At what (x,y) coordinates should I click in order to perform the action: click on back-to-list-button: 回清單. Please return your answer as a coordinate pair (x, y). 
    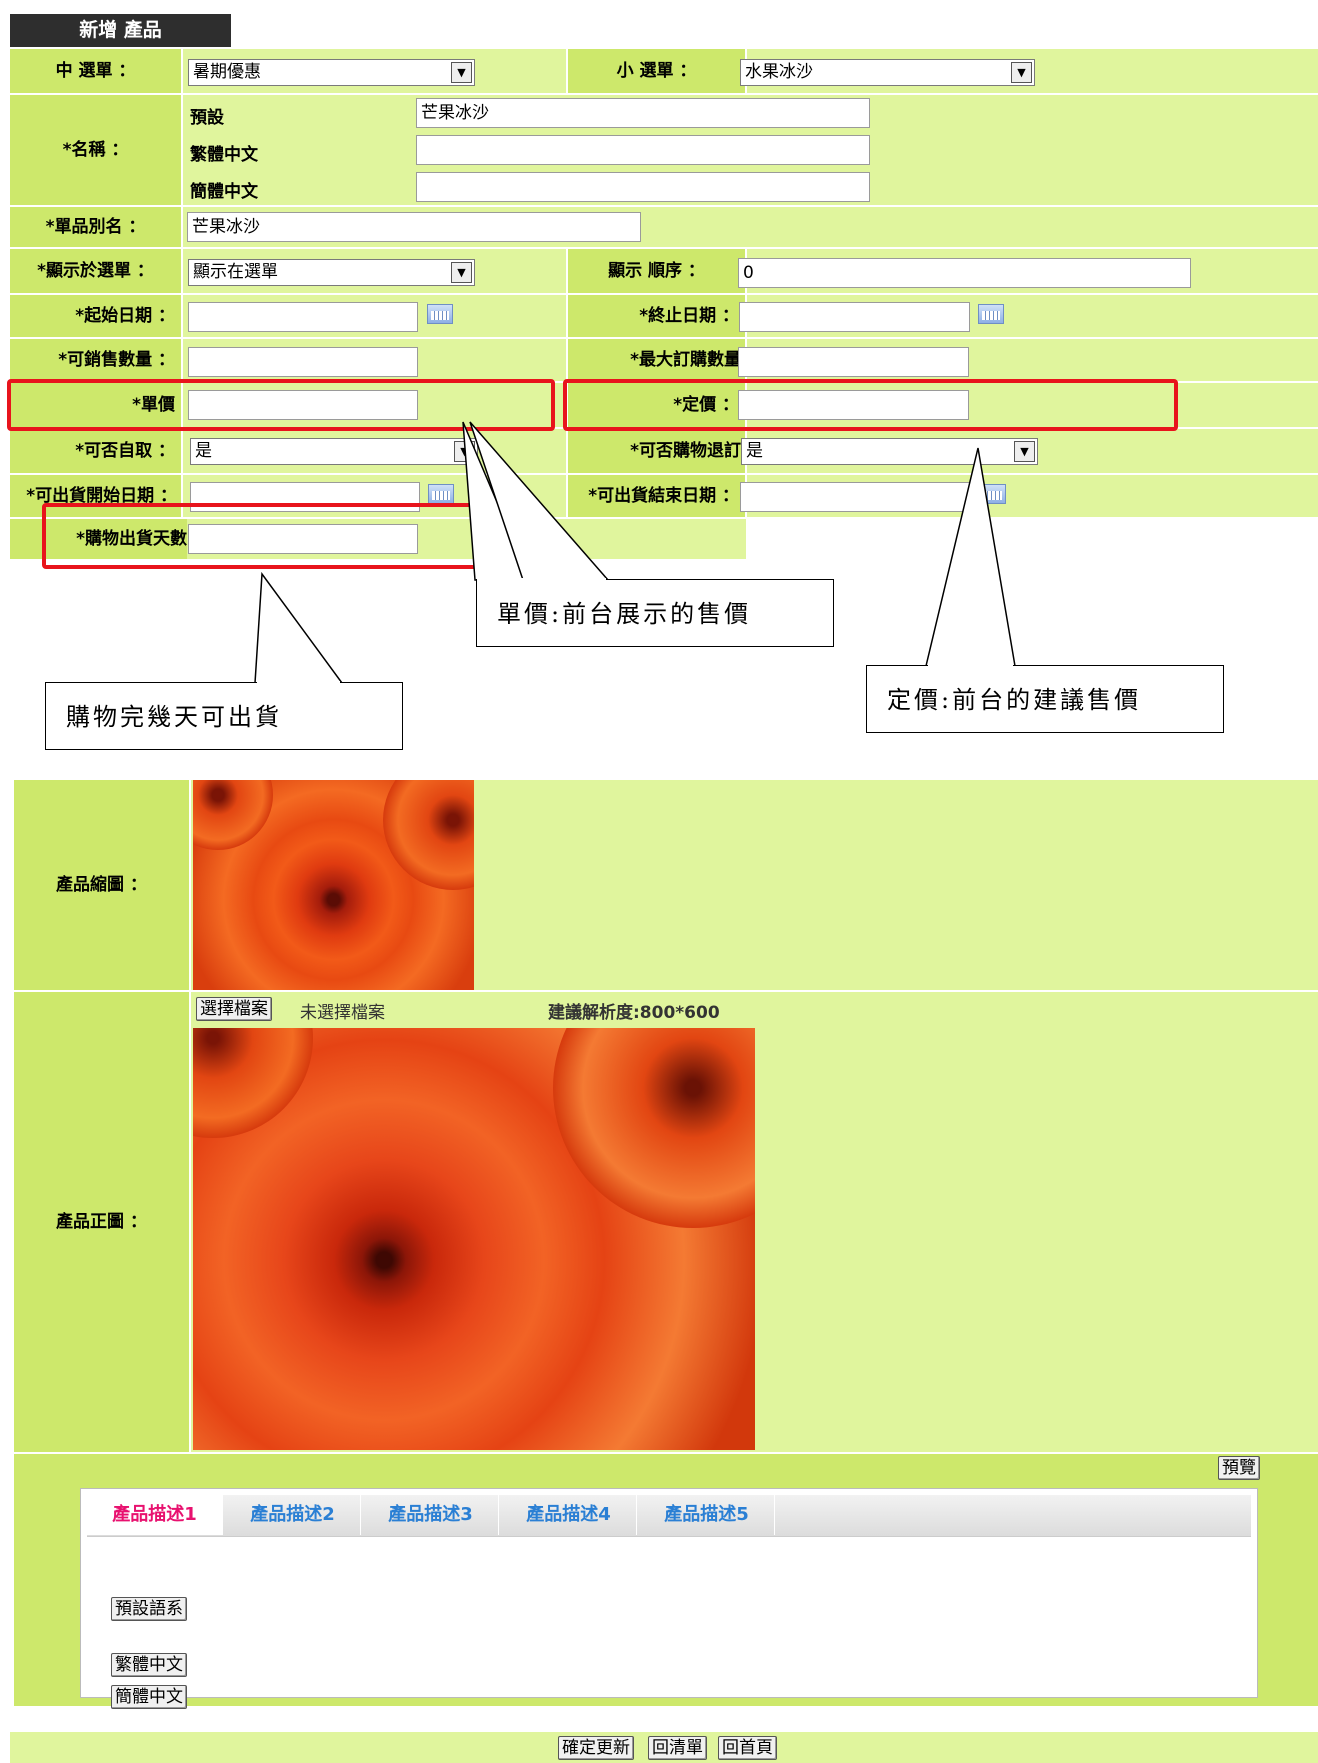
    Looking at the image, I should click on (677, 1748).